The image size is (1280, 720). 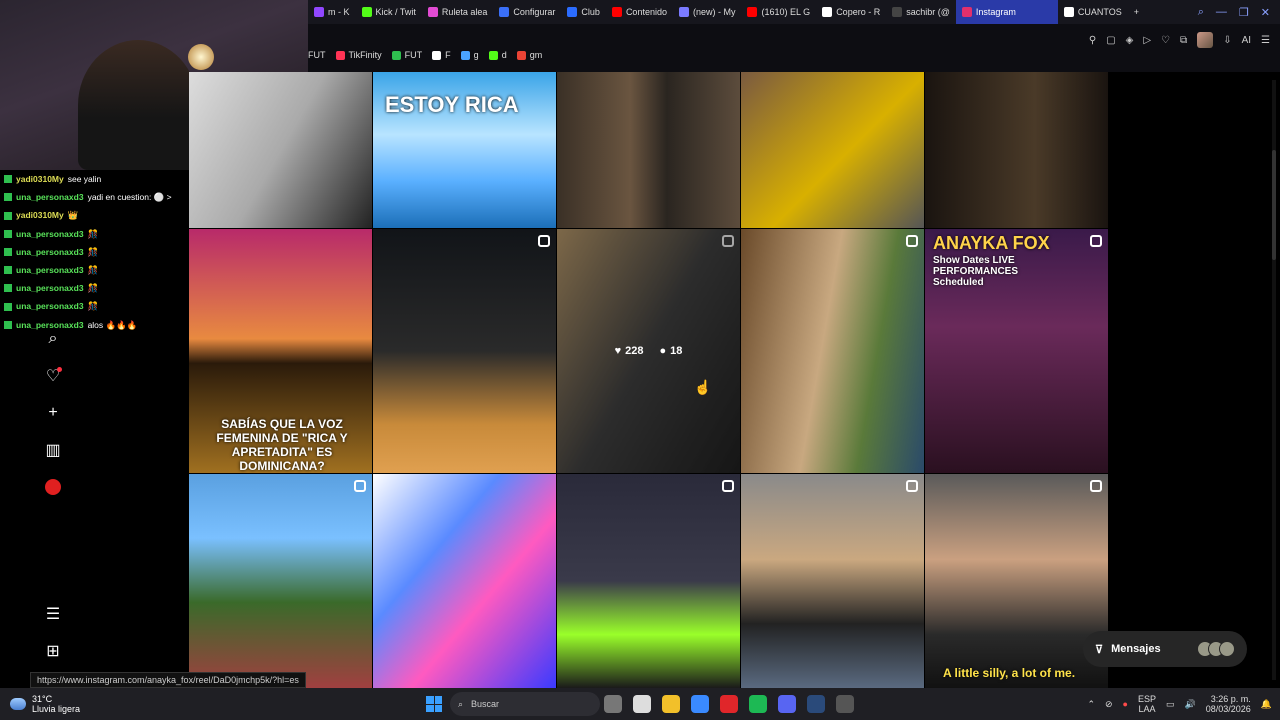 I want to click on network-off-icon: ⊘, so click(x=1109, y=704).